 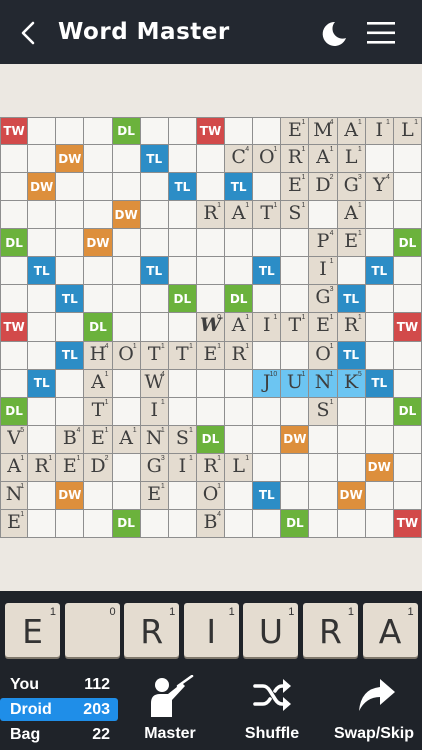 I want to click on board-tile: O1, so click(x=323, y=355).